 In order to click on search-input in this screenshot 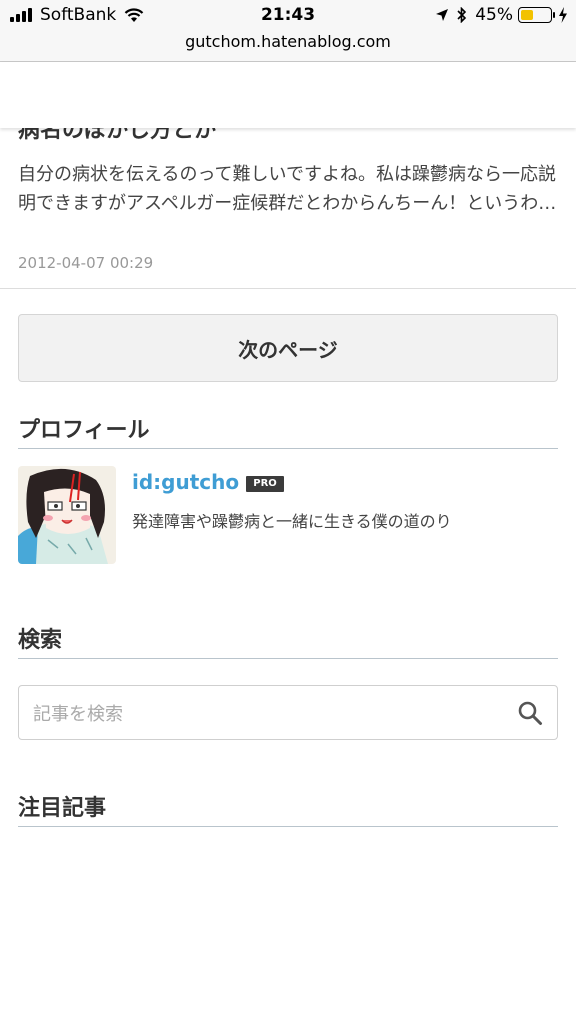, I will do `click(268, 714)`.